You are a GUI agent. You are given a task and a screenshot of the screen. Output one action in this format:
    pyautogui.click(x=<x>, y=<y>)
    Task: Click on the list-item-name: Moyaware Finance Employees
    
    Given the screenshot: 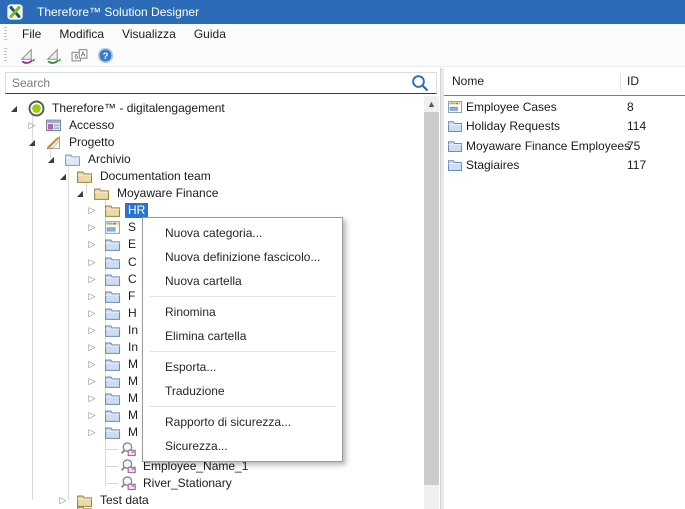 What is the action you would take?
    pyautogui.click(x=548, y=145)
    